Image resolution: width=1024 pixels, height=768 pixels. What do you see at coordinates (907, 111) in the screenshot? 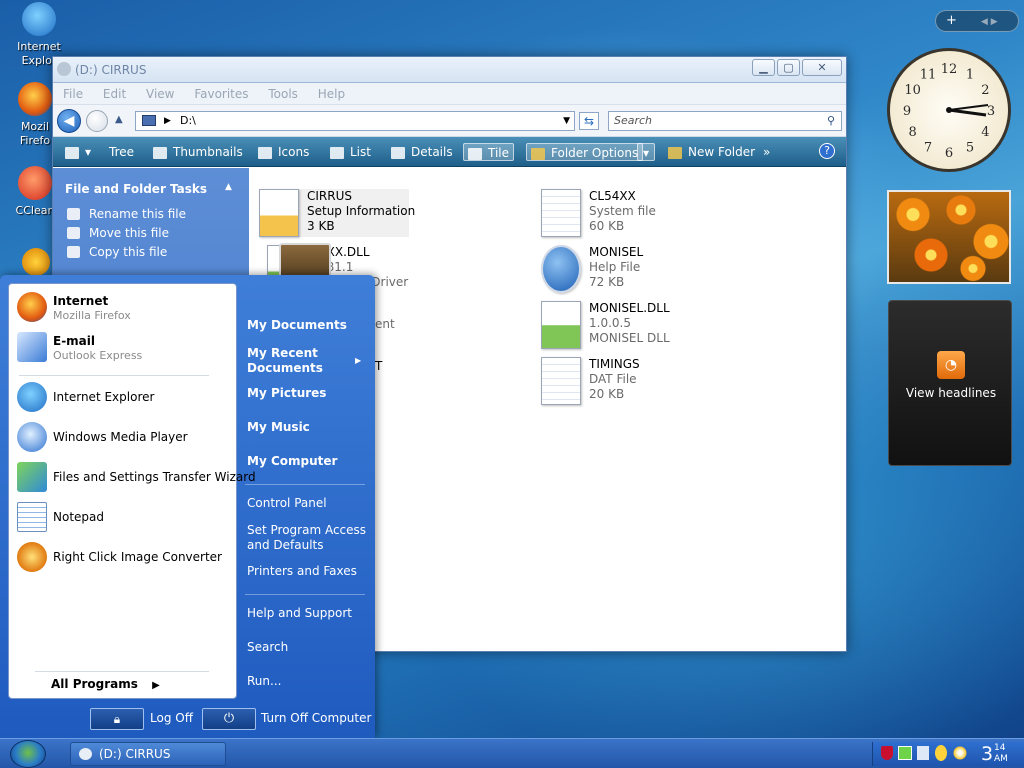
I see `clock-numeral: 9` at bounding box center [907, 111].